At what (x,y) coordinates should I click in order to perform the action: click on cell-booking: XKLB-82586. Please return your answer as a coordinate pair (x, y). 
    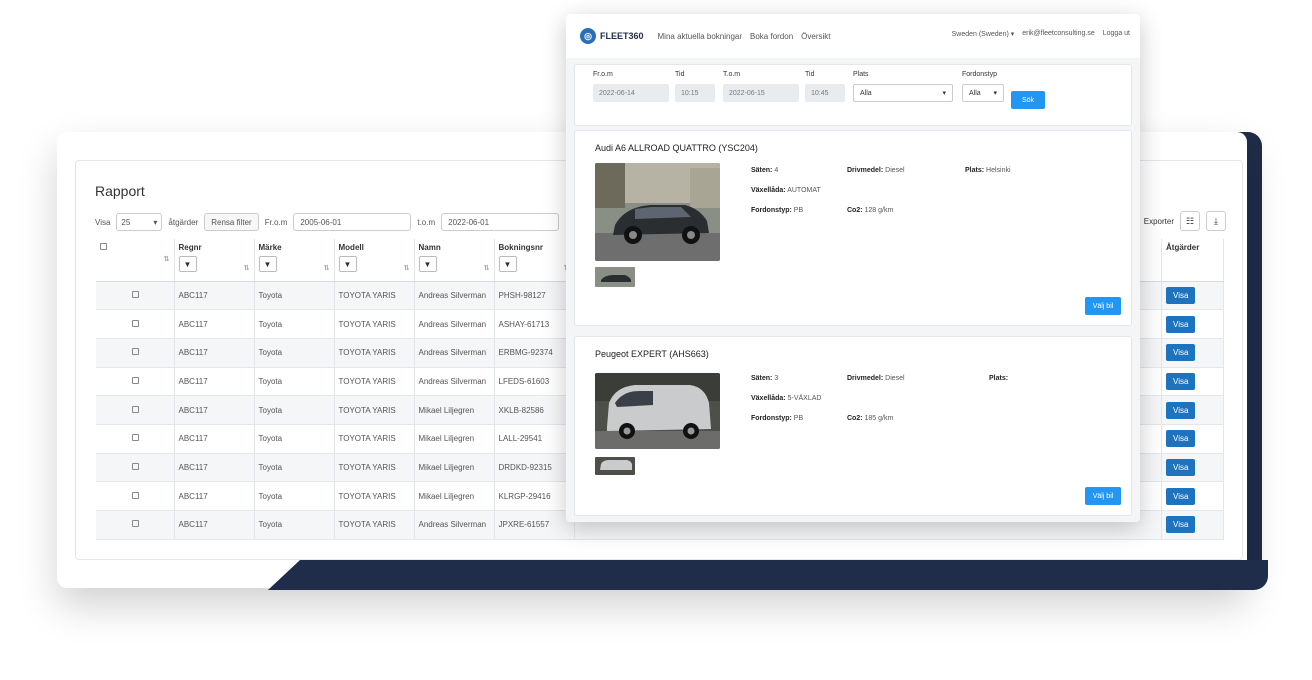
    Looking at the image, I should click on (534, 410).